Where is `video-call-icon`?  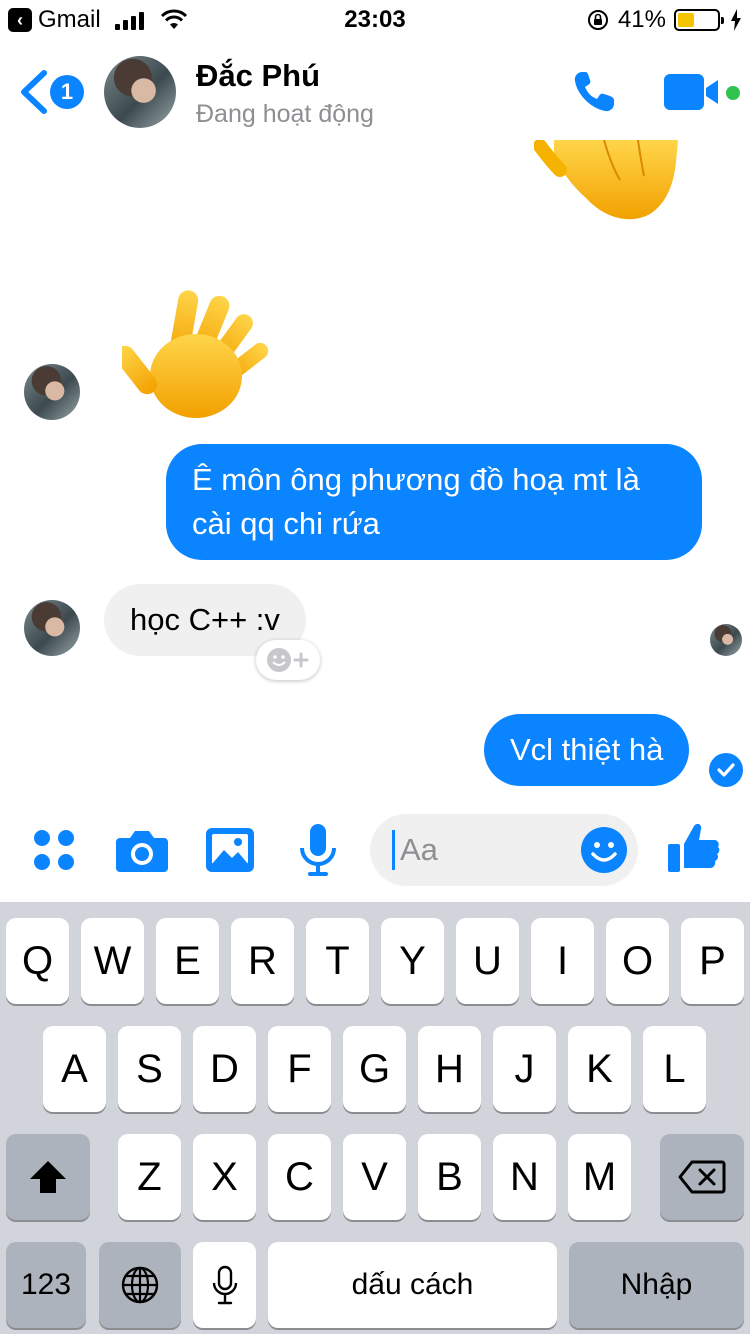
video-call-icon is located at coordinates (702, 92).